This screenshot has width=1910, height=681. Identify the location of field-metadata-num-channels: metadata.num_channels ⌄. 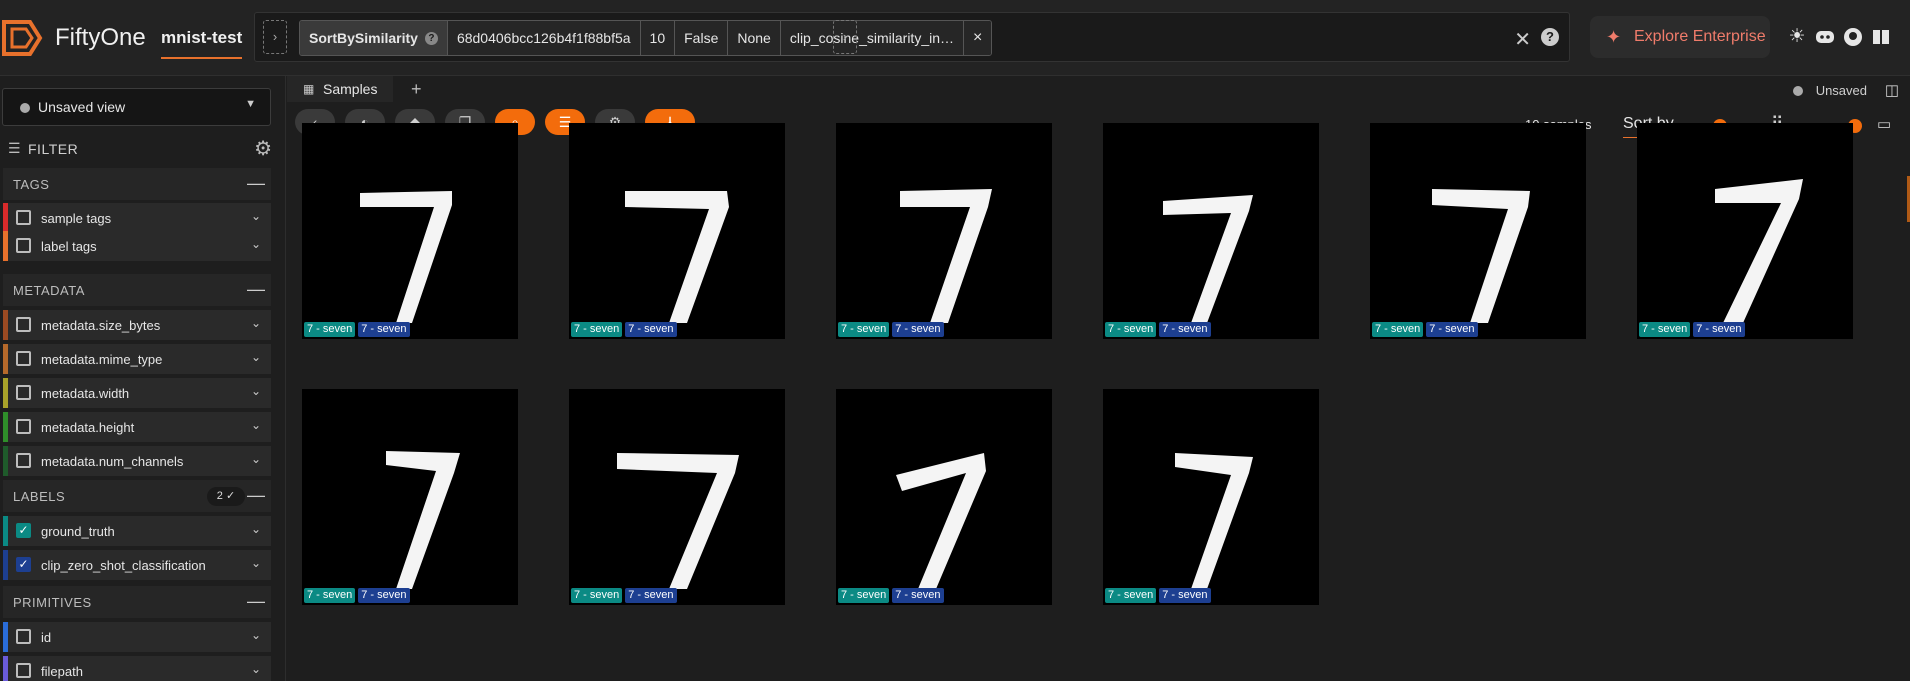
(137, 461).